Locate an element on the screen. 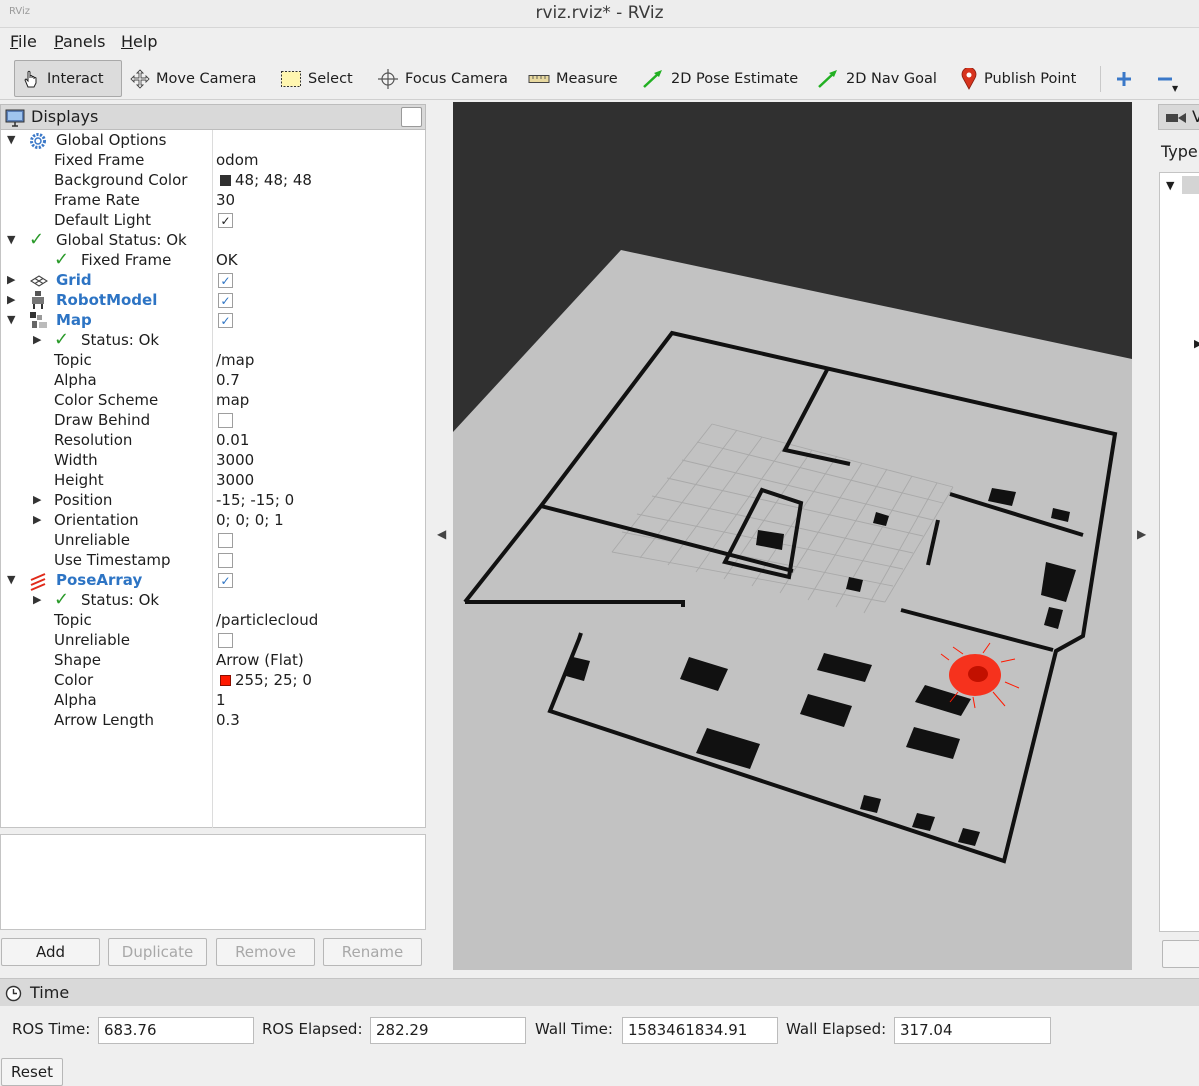  tree-row-map-draw-behind: Draw Behind is located at coordinates (213, 421).